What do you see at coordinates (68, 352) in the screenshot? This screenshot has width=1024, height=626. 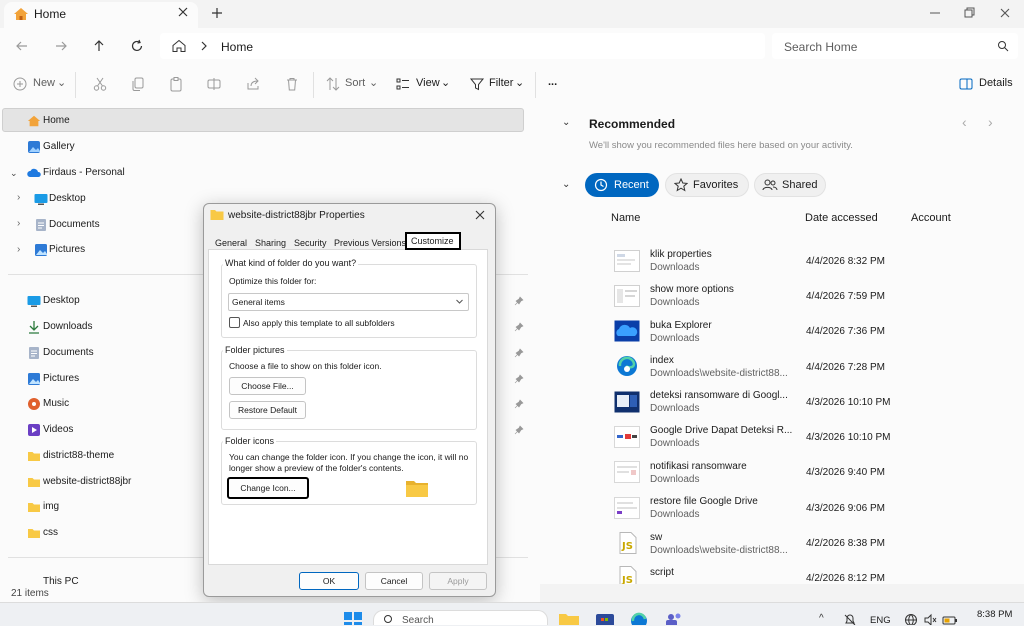 I see `nav-item-documents: Documents` at bounding box center [68, 352].